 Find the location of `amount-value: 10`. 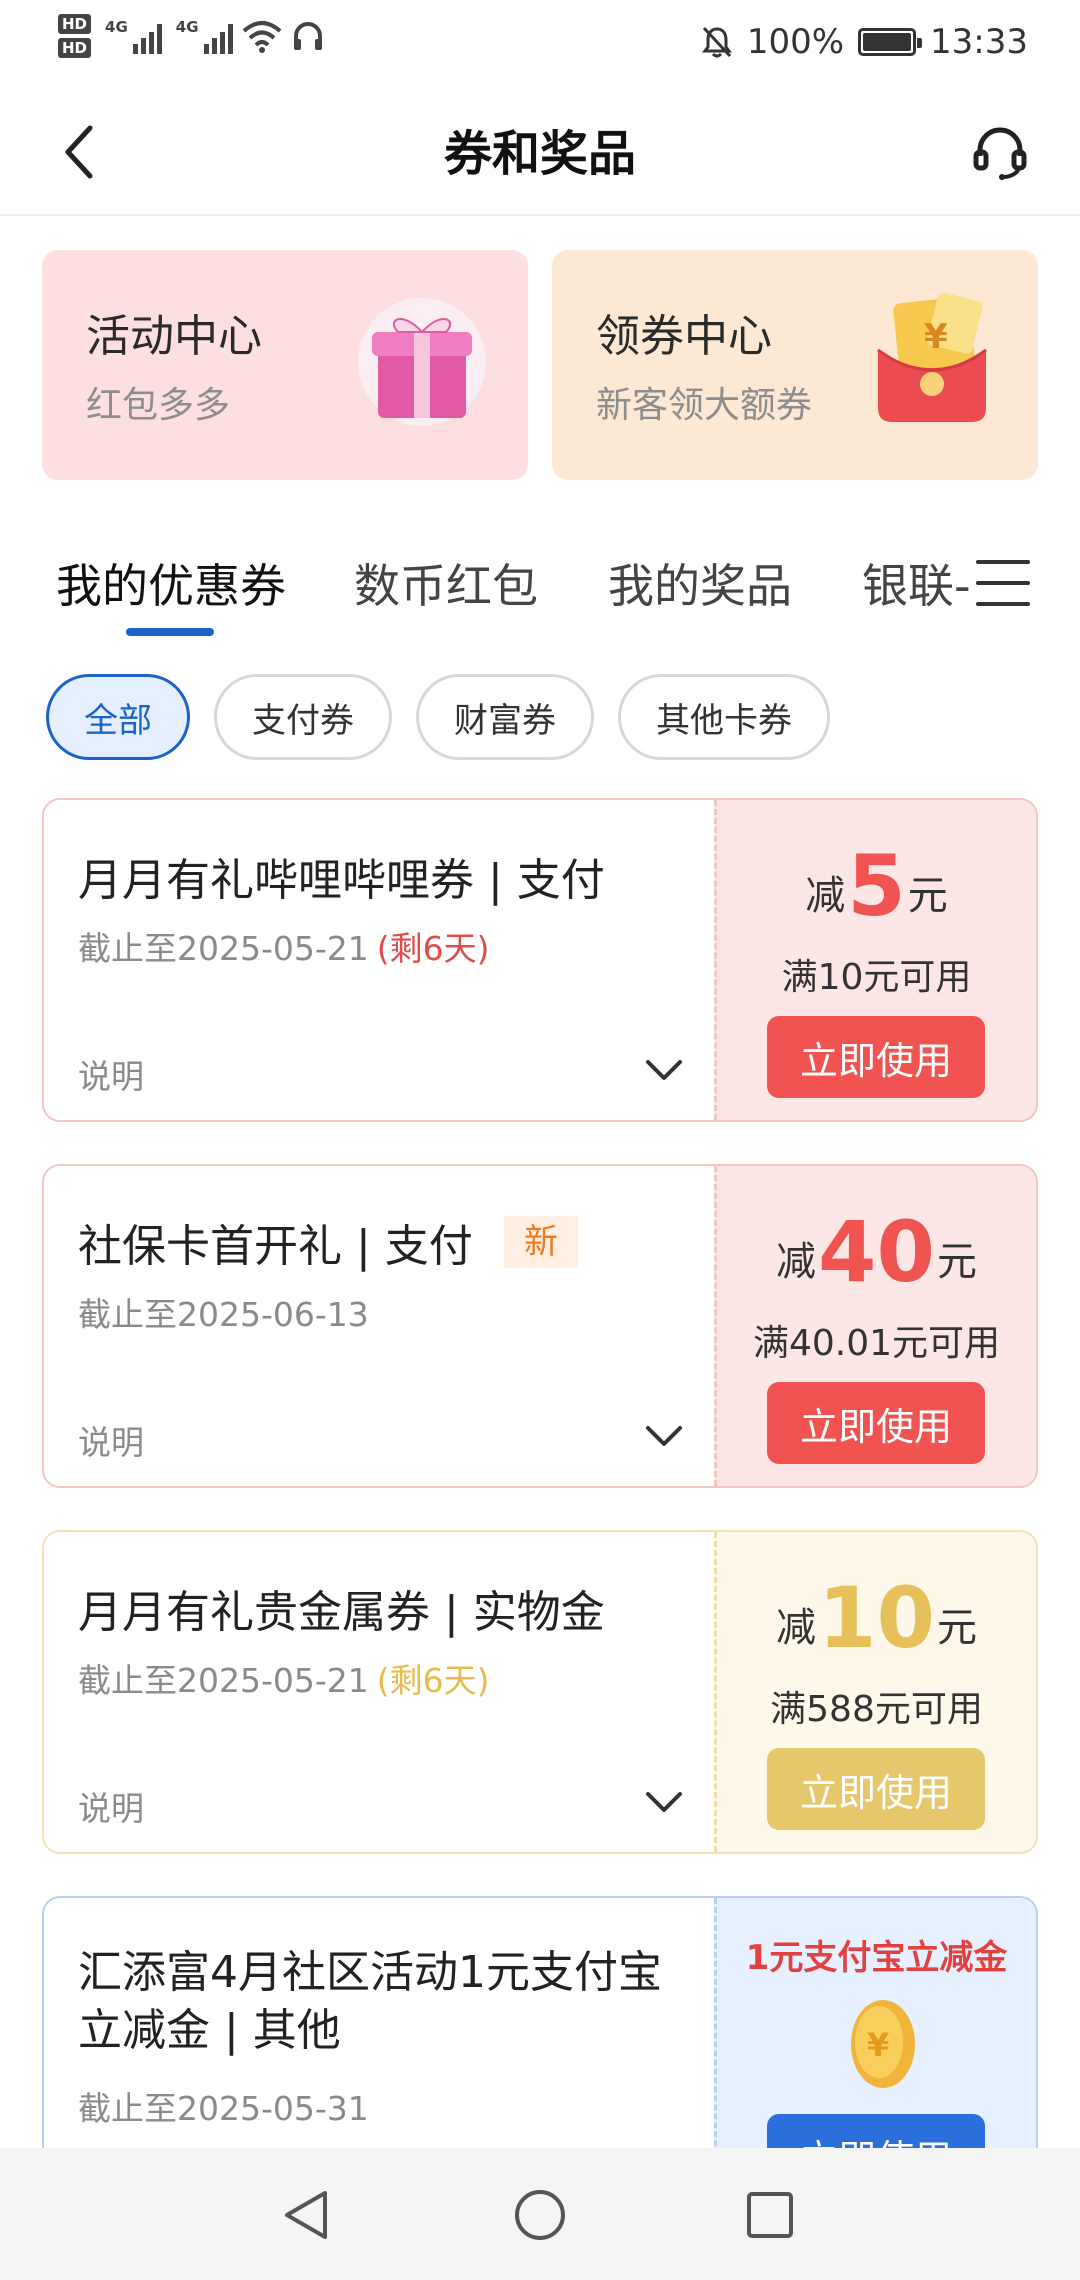

amount-value: 10 is located at coordinates (876, 1618).